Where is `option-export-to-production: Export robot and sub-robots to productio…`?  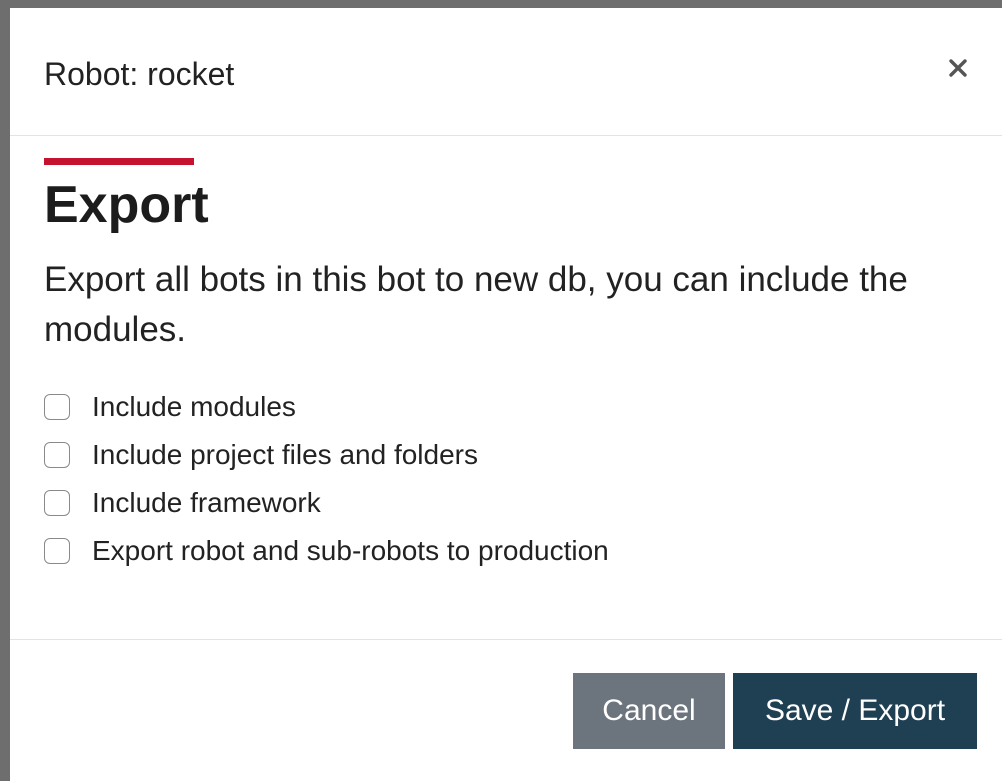
option-export-to-production: Export robot and sub-robots to productio… is located at coordinates (326, 551).